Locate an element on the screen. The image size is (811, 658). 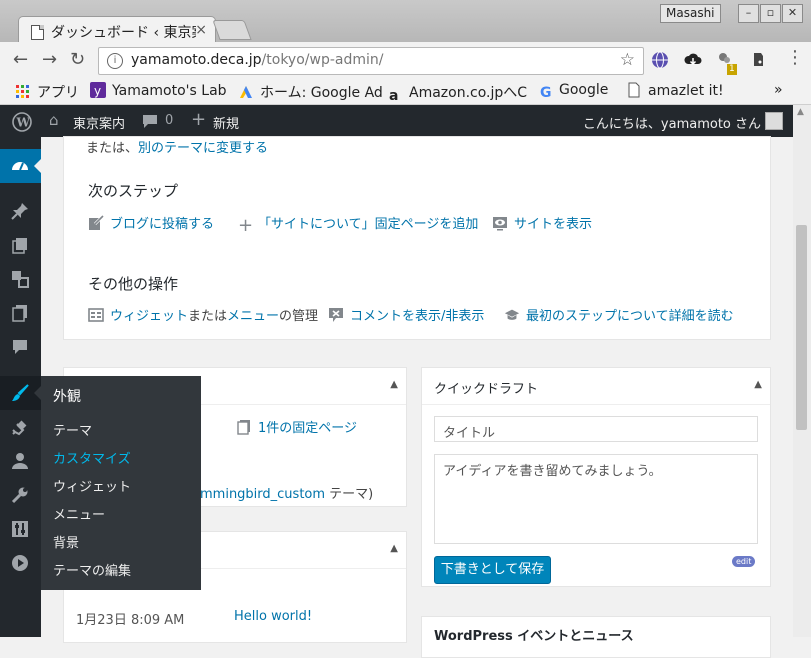
pushpin-icon is located at coordinates (19, 211).